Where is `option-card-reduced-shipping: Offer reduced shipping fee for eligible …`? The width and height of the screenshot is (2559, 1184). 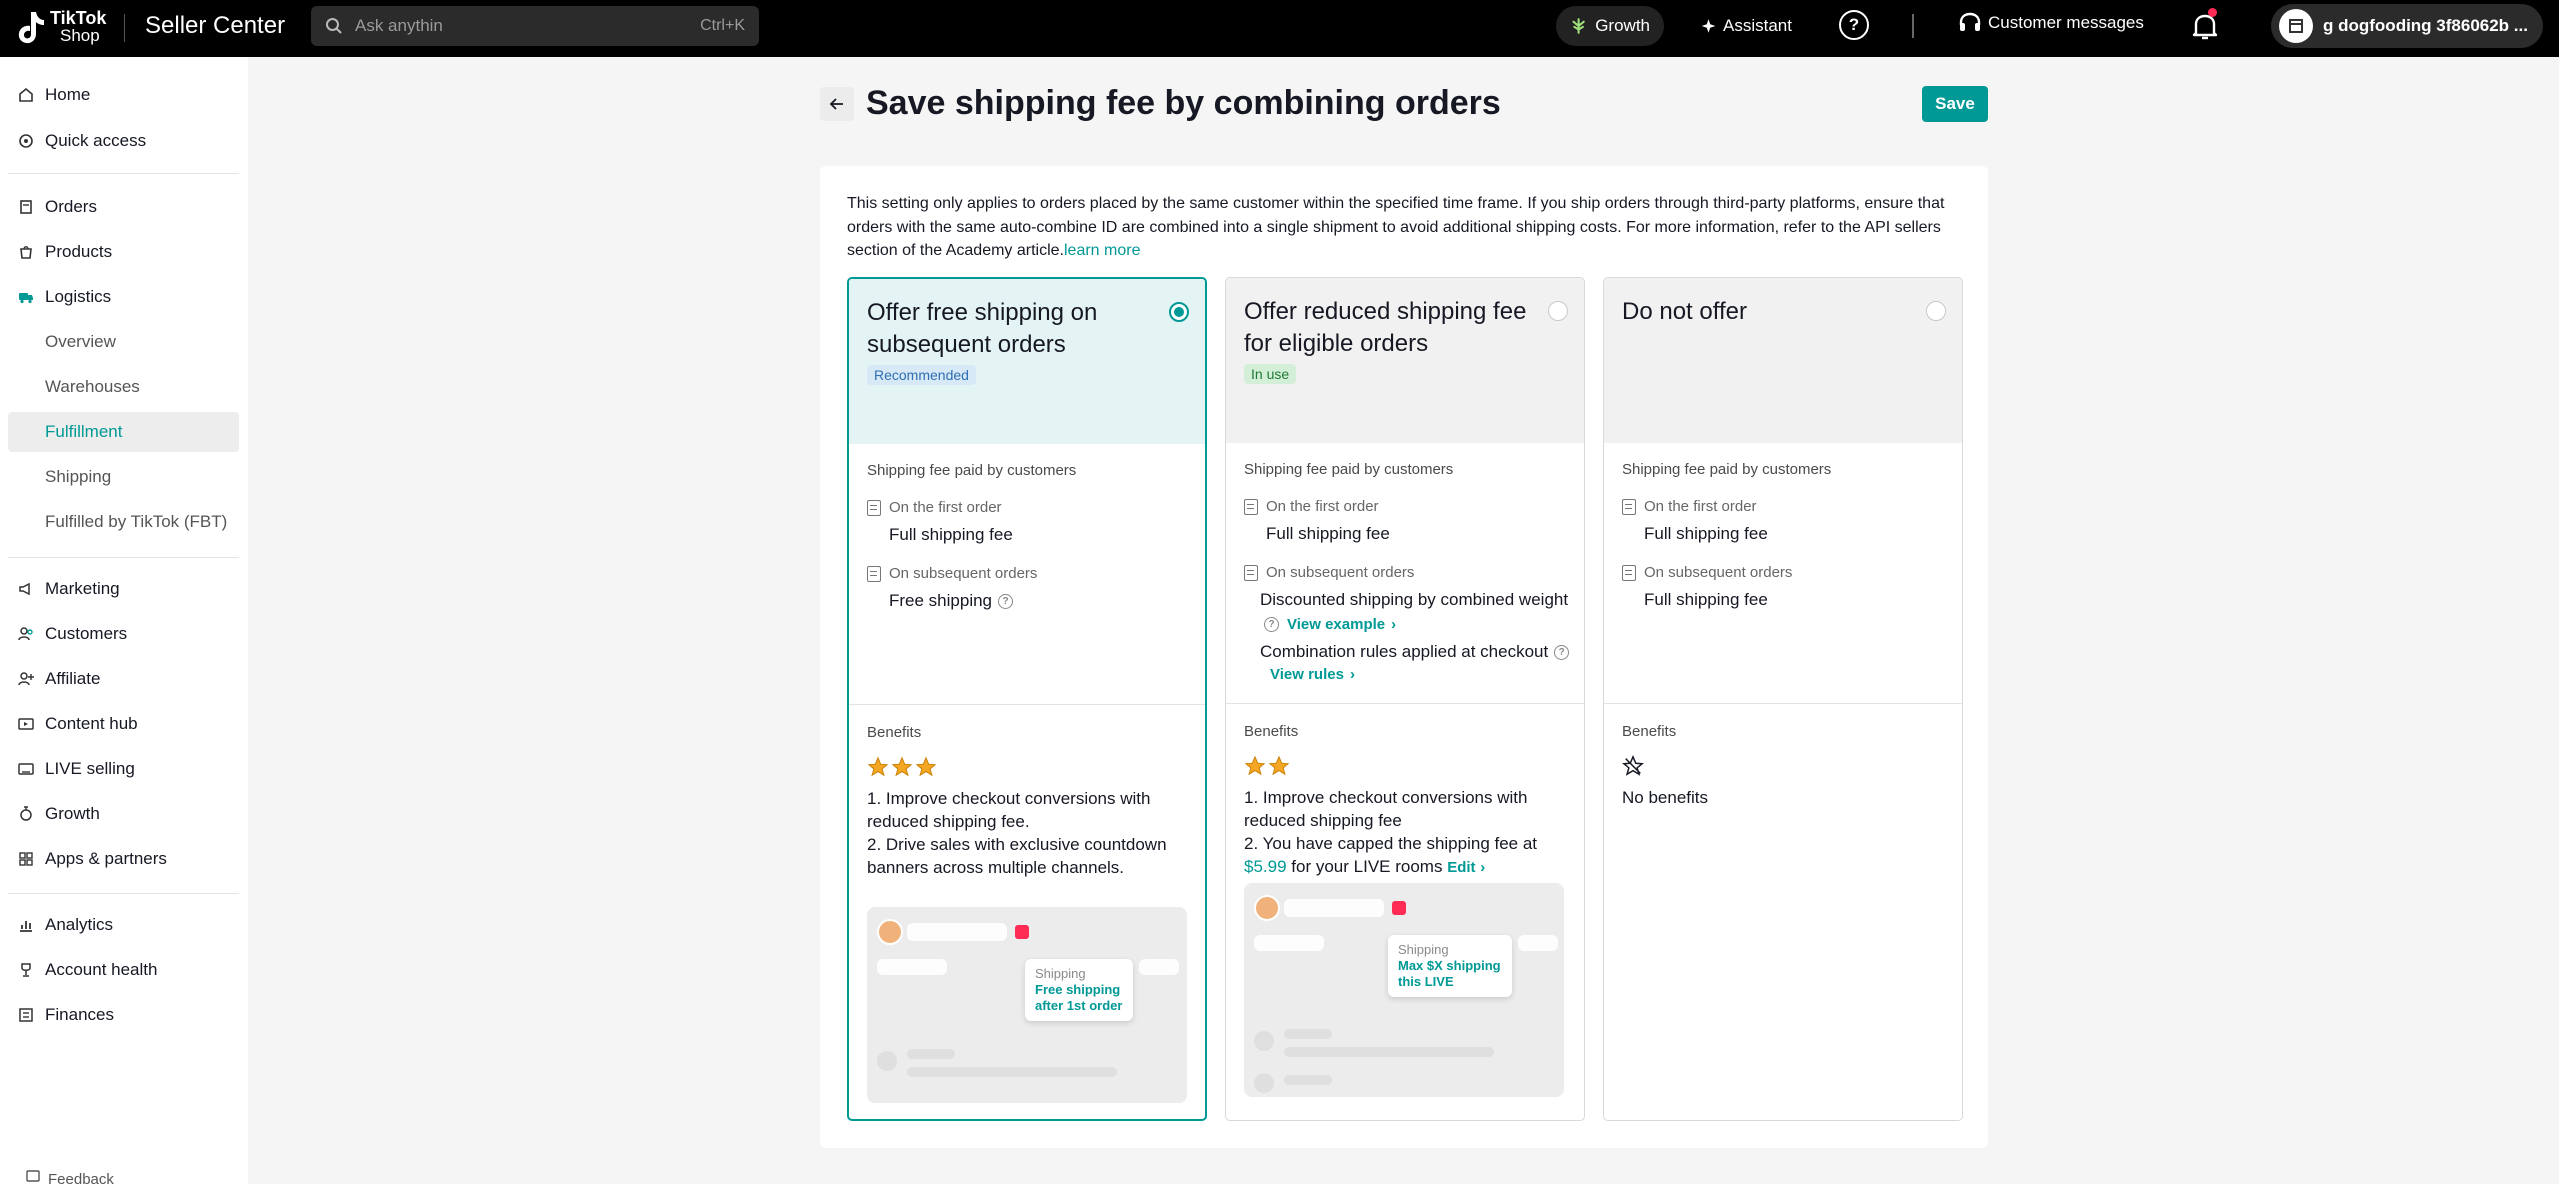
option-card-reduced-shipping: Offer reduced shipping fee for eligible … is located at coordinates (1405, 699).